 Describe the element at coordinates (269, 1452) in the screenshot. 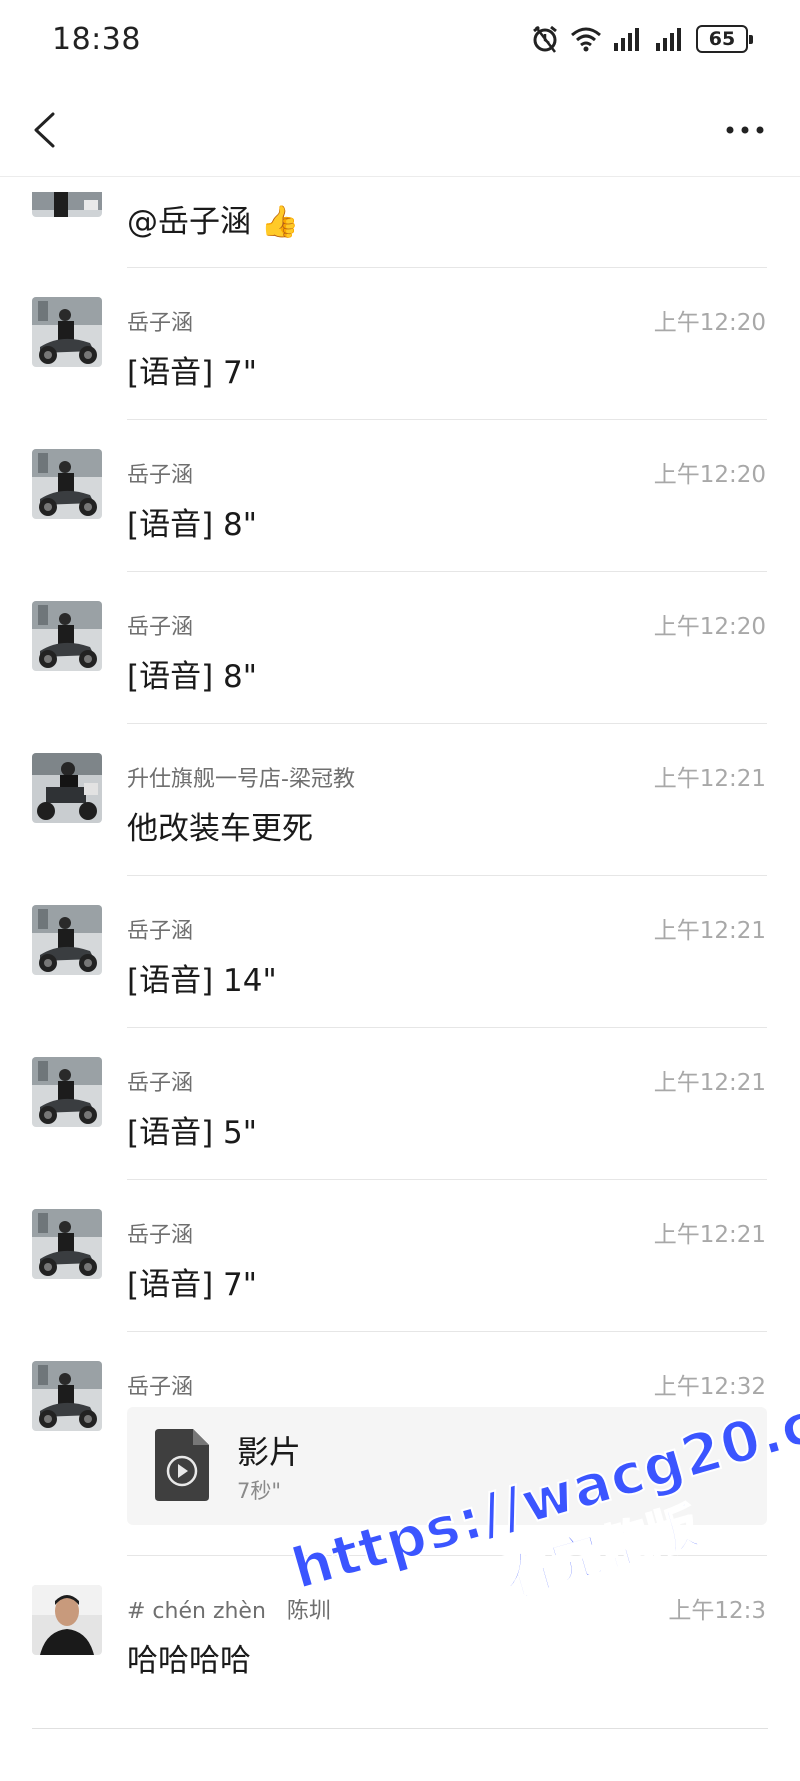

I see `file-title: 影片` at that location.